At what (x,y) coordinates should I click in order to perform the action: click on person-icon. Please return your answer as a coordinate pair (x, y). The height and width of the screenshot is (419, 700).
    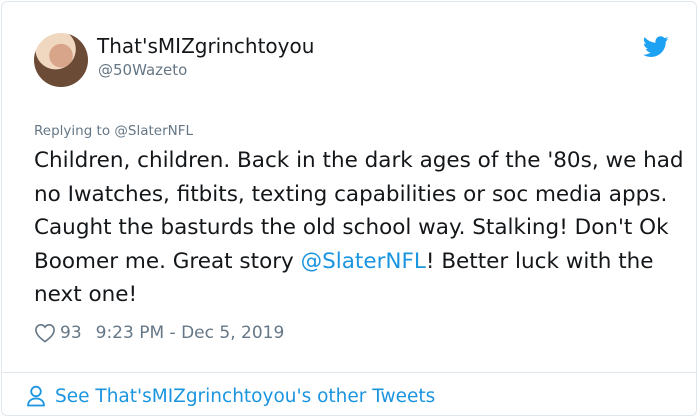
    Looking at the image, I should click on (36, 396).